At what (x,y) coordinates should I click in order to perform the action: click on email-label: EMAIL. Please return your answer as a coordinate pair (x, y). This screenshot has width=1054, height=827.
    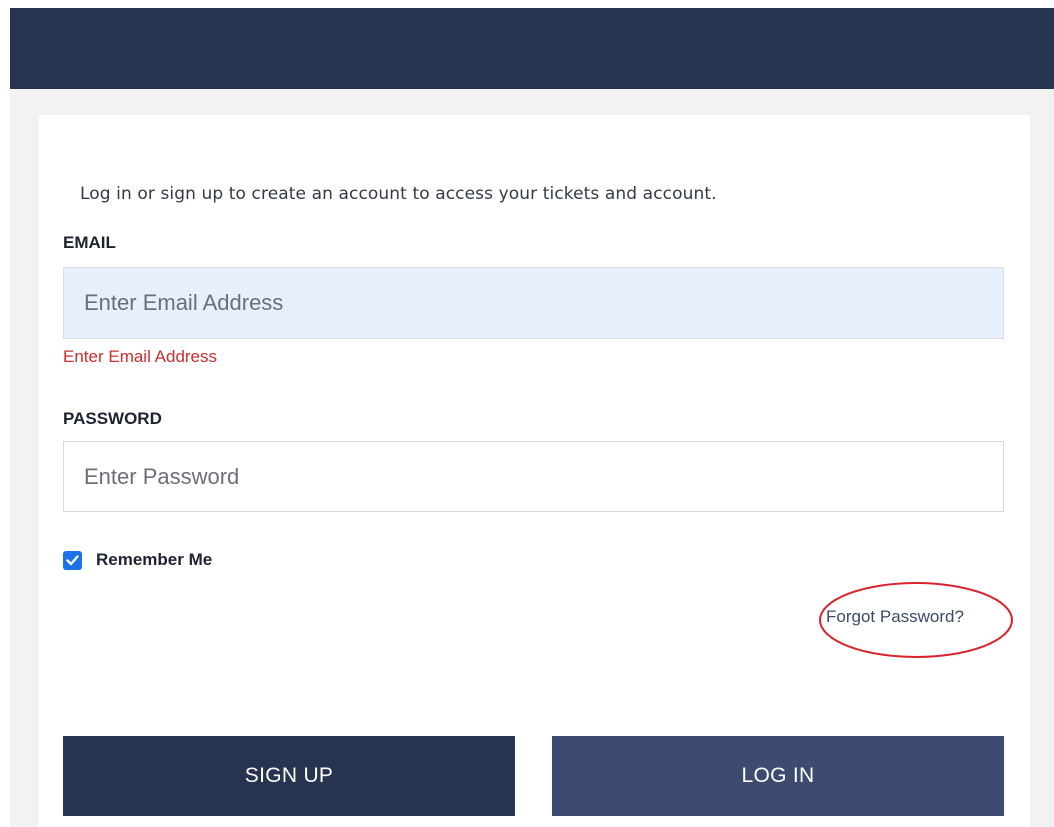
    Looking at the image, I should click on (89, 242).